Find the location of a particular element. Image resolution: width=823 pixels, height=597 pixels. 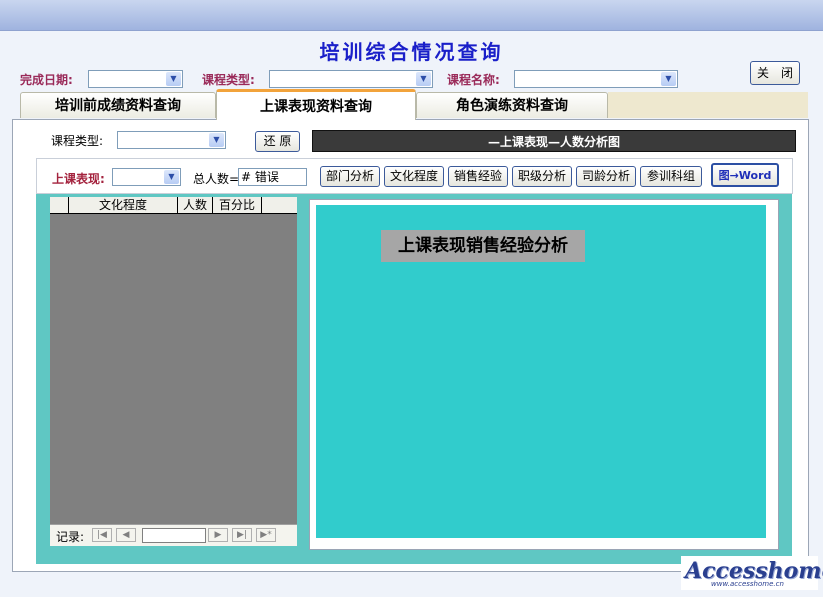

course-name-combo: ▼ is located at coordinates (596, 79).